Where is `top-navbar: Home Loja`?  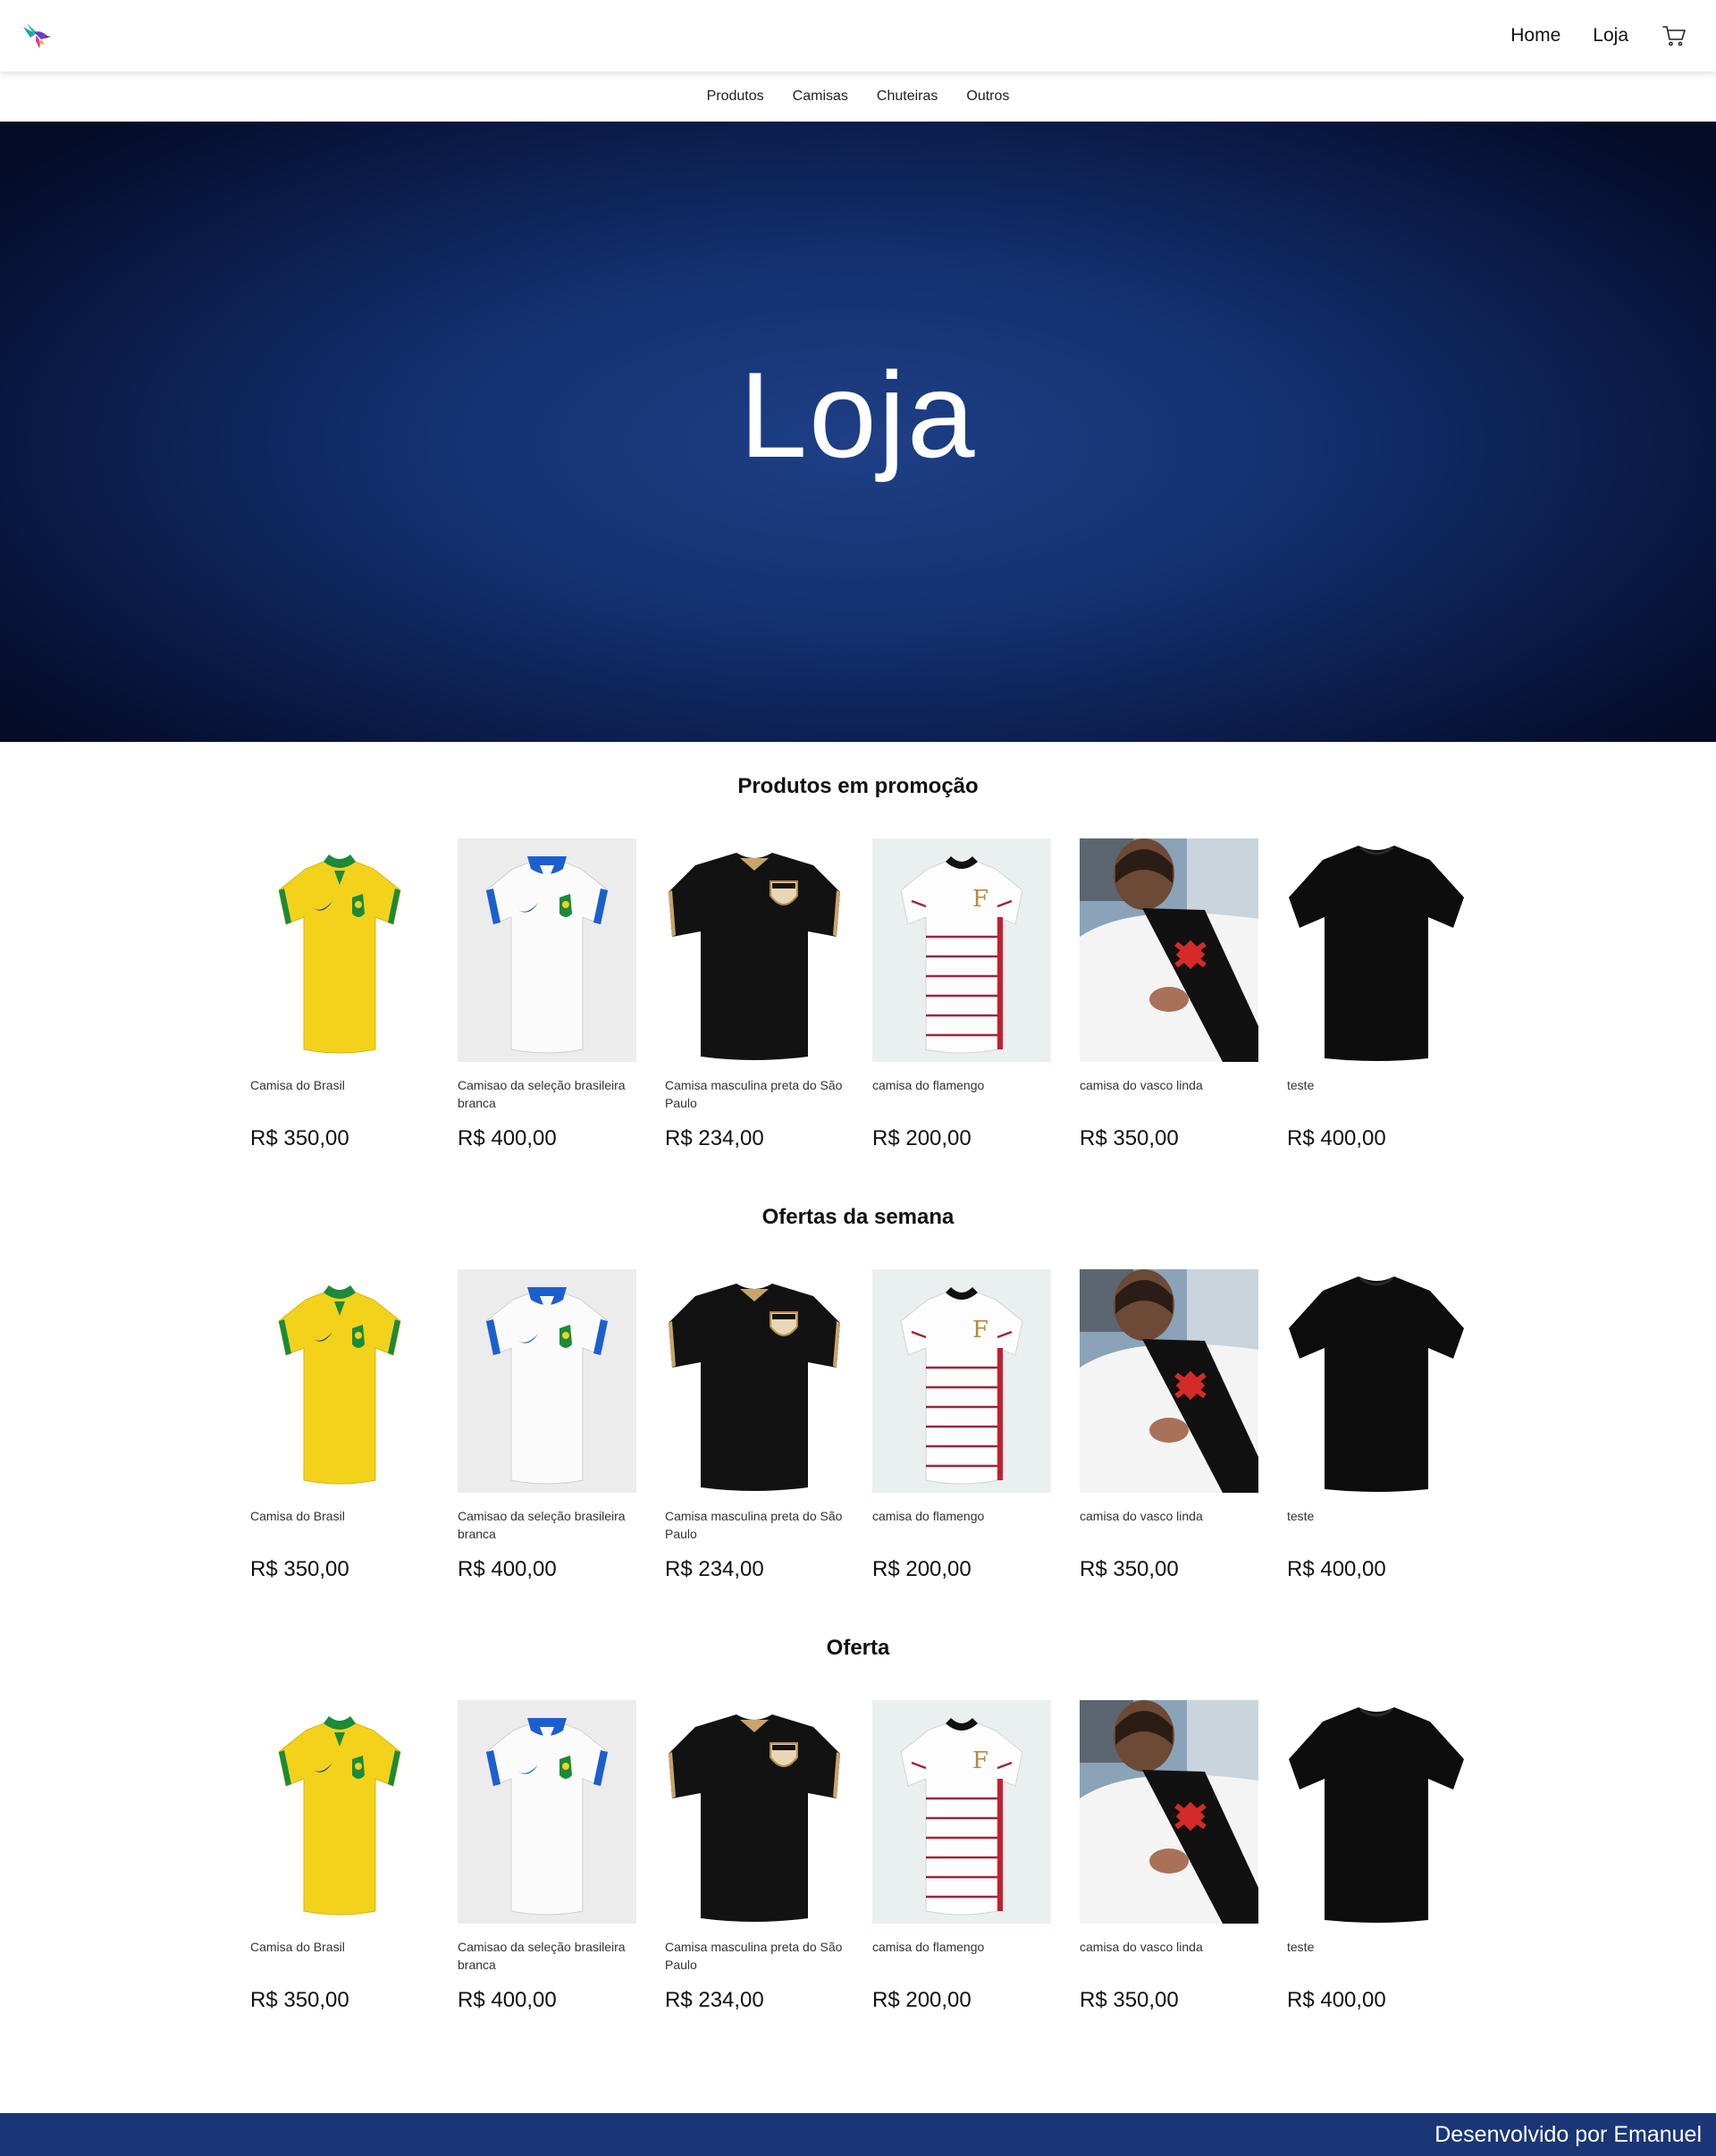 top-navbar: Home Loja is located at coordinates (858, 36).